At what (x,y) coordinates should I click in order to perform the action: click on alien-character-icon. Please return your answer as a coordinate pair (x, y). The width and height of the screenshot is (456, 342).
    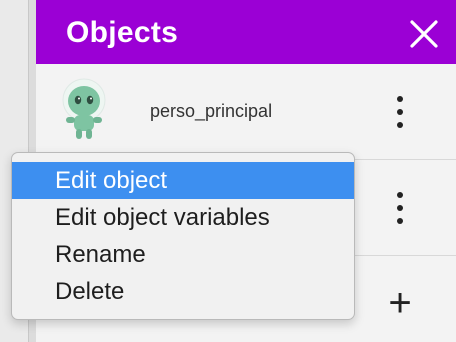
    Looking at the image, I should click on (84, 110).